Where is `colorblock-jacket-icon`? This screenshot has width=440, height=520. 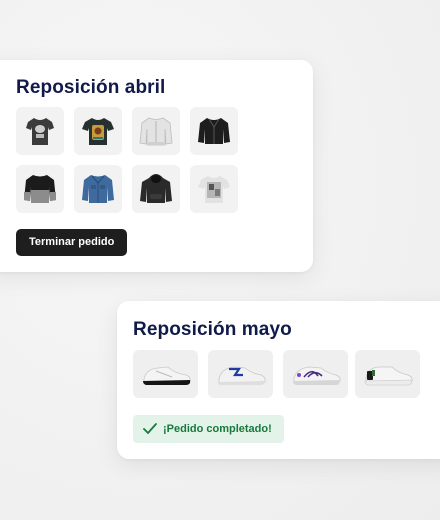 colorblock-jacket-icon is located at coordinates (40, 189).